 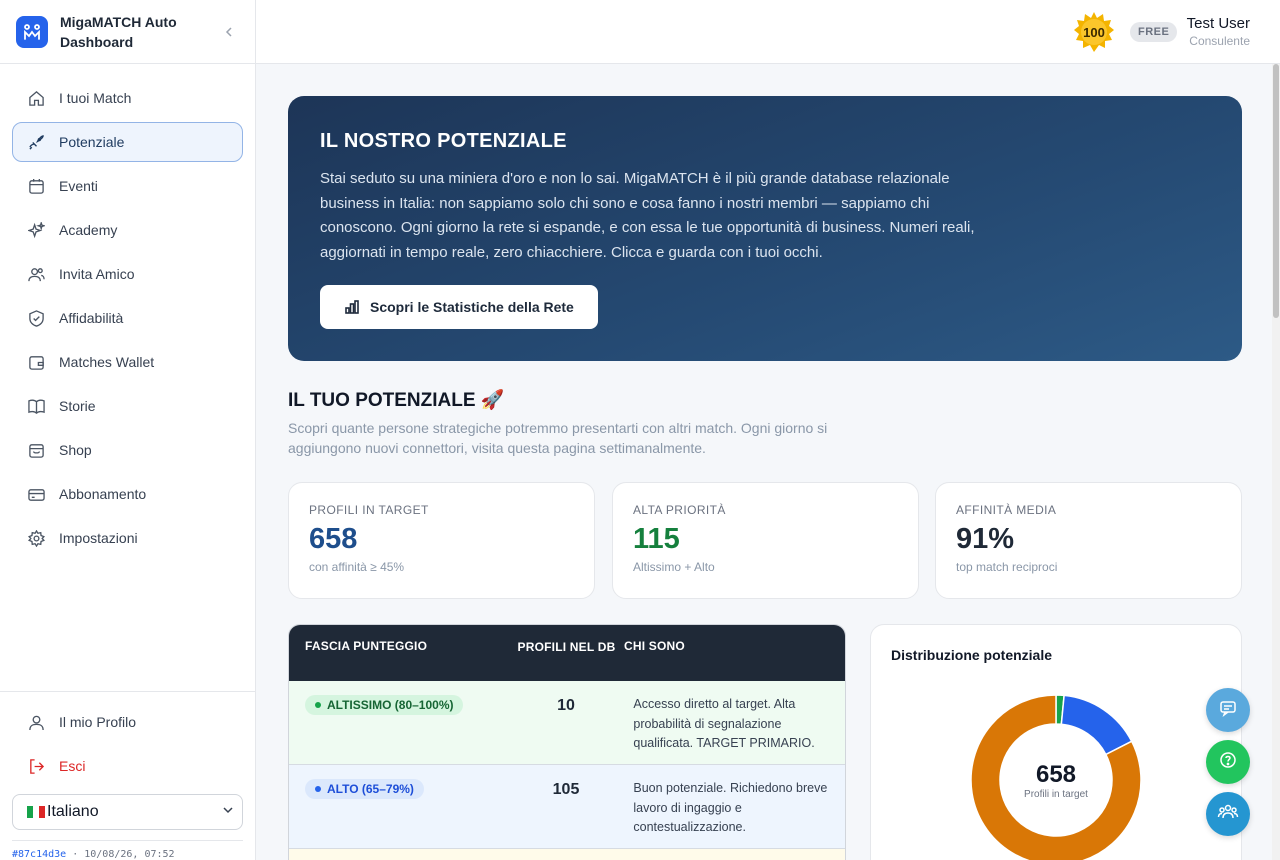 I want to click on user-role: Consulente, so click(x=1219, y=41).